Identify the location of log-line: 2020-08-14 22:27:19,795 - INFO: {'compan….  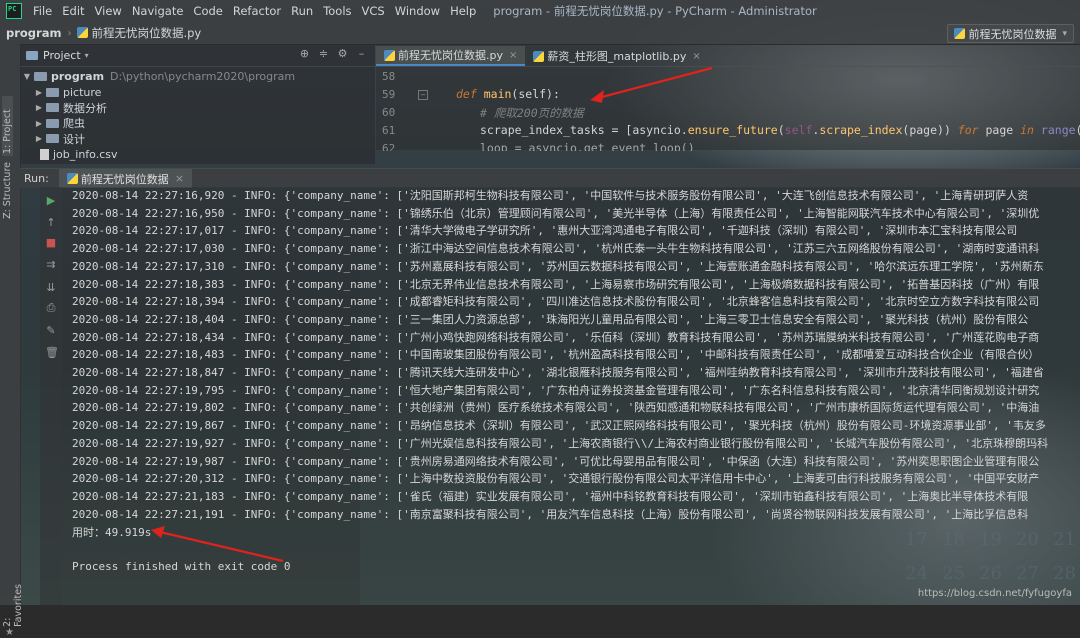
(556, 390).